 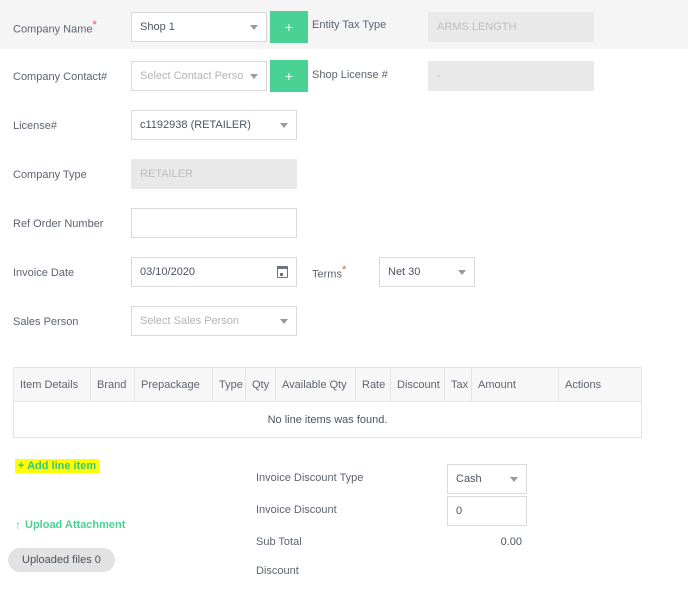 I want to click on column-amount: Amount, so click(x=515, y=384).